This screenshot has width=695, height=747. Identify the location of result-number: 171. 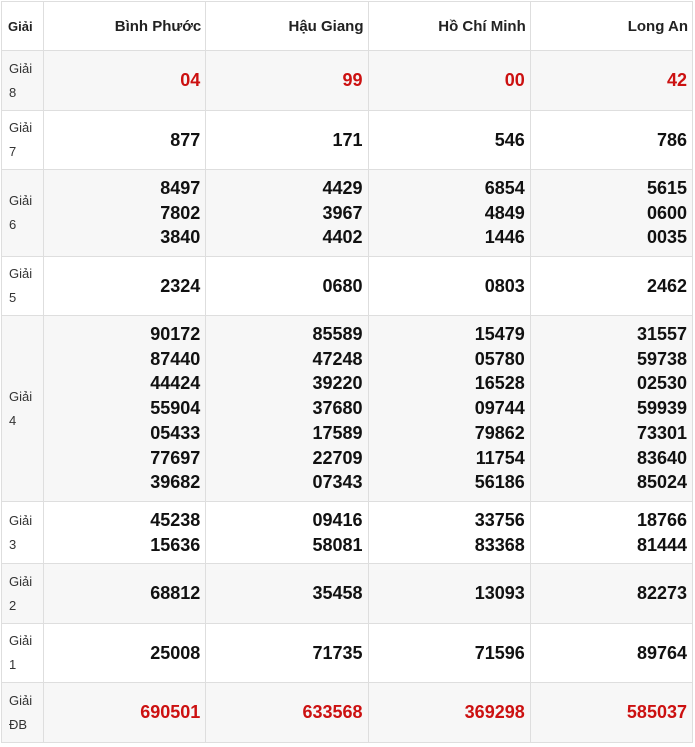
(347, 139).